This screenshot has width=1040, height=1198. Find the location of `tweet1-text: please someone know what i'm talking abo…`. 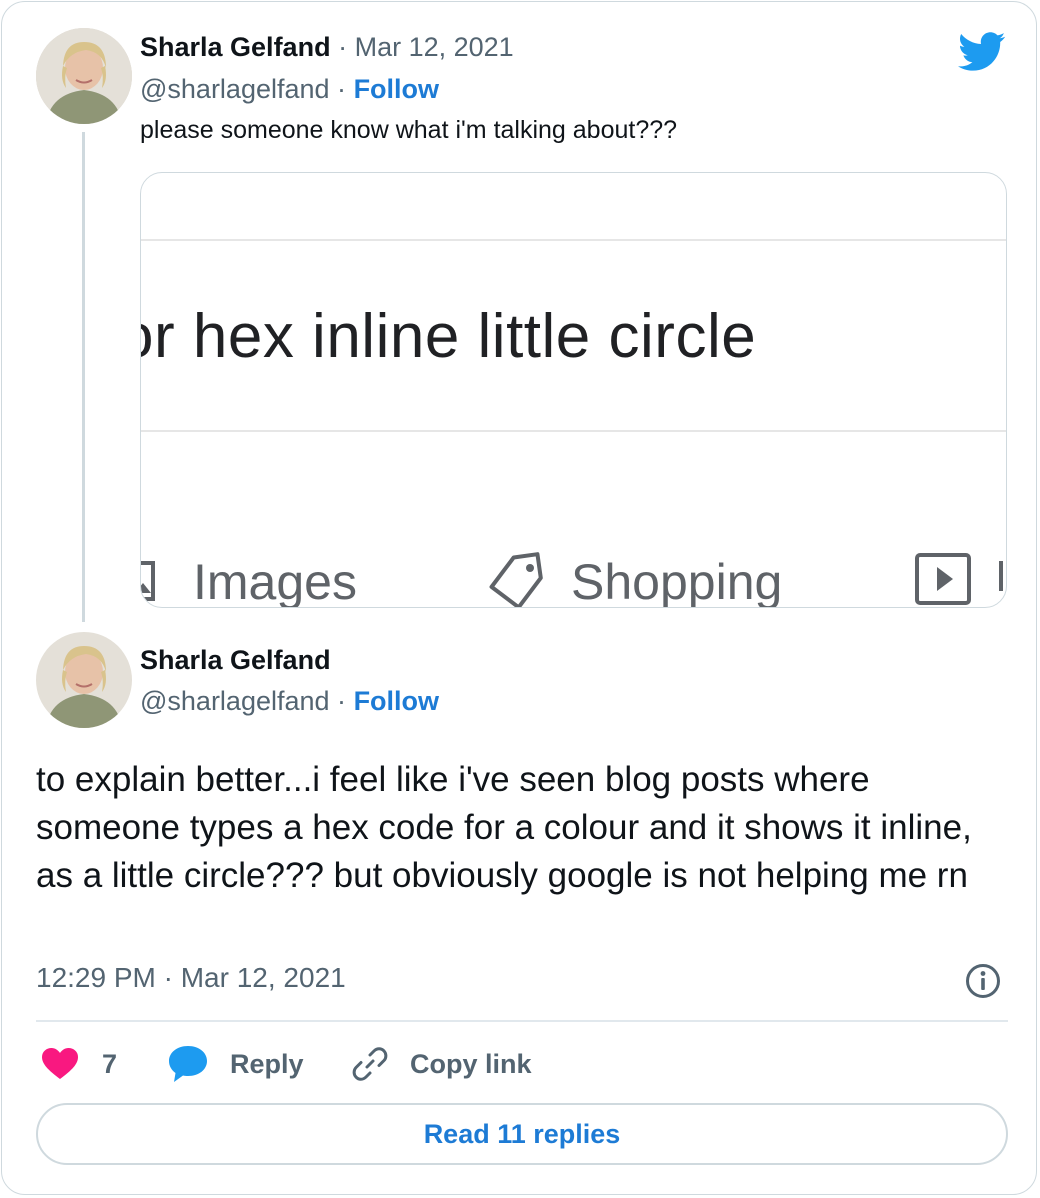

tweet1-text: please someone know what i'm talking abo… is located at coordinates (409, 130).